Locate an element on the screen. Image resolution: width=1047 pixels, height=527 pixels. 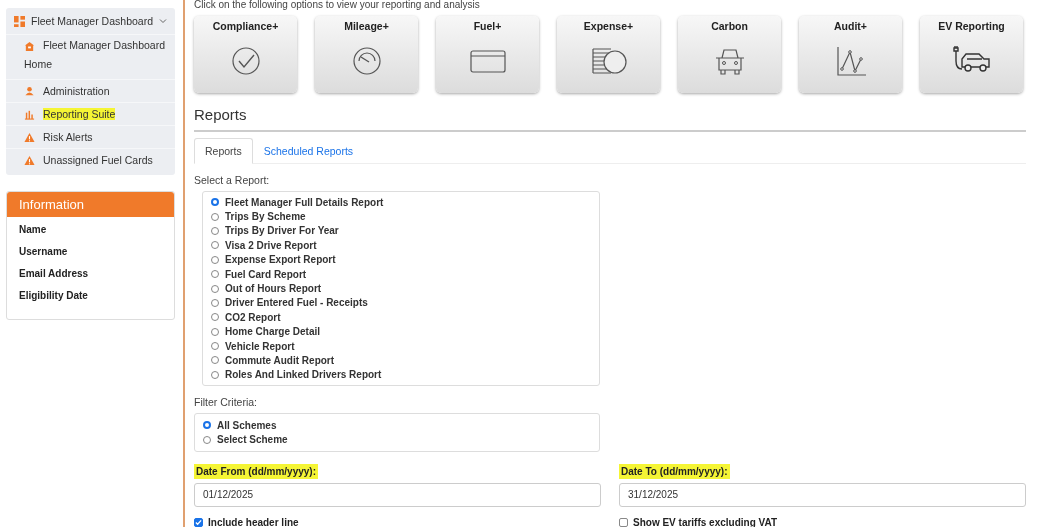
menu-item: Risk Alerts is located at coordinates (68, 137).